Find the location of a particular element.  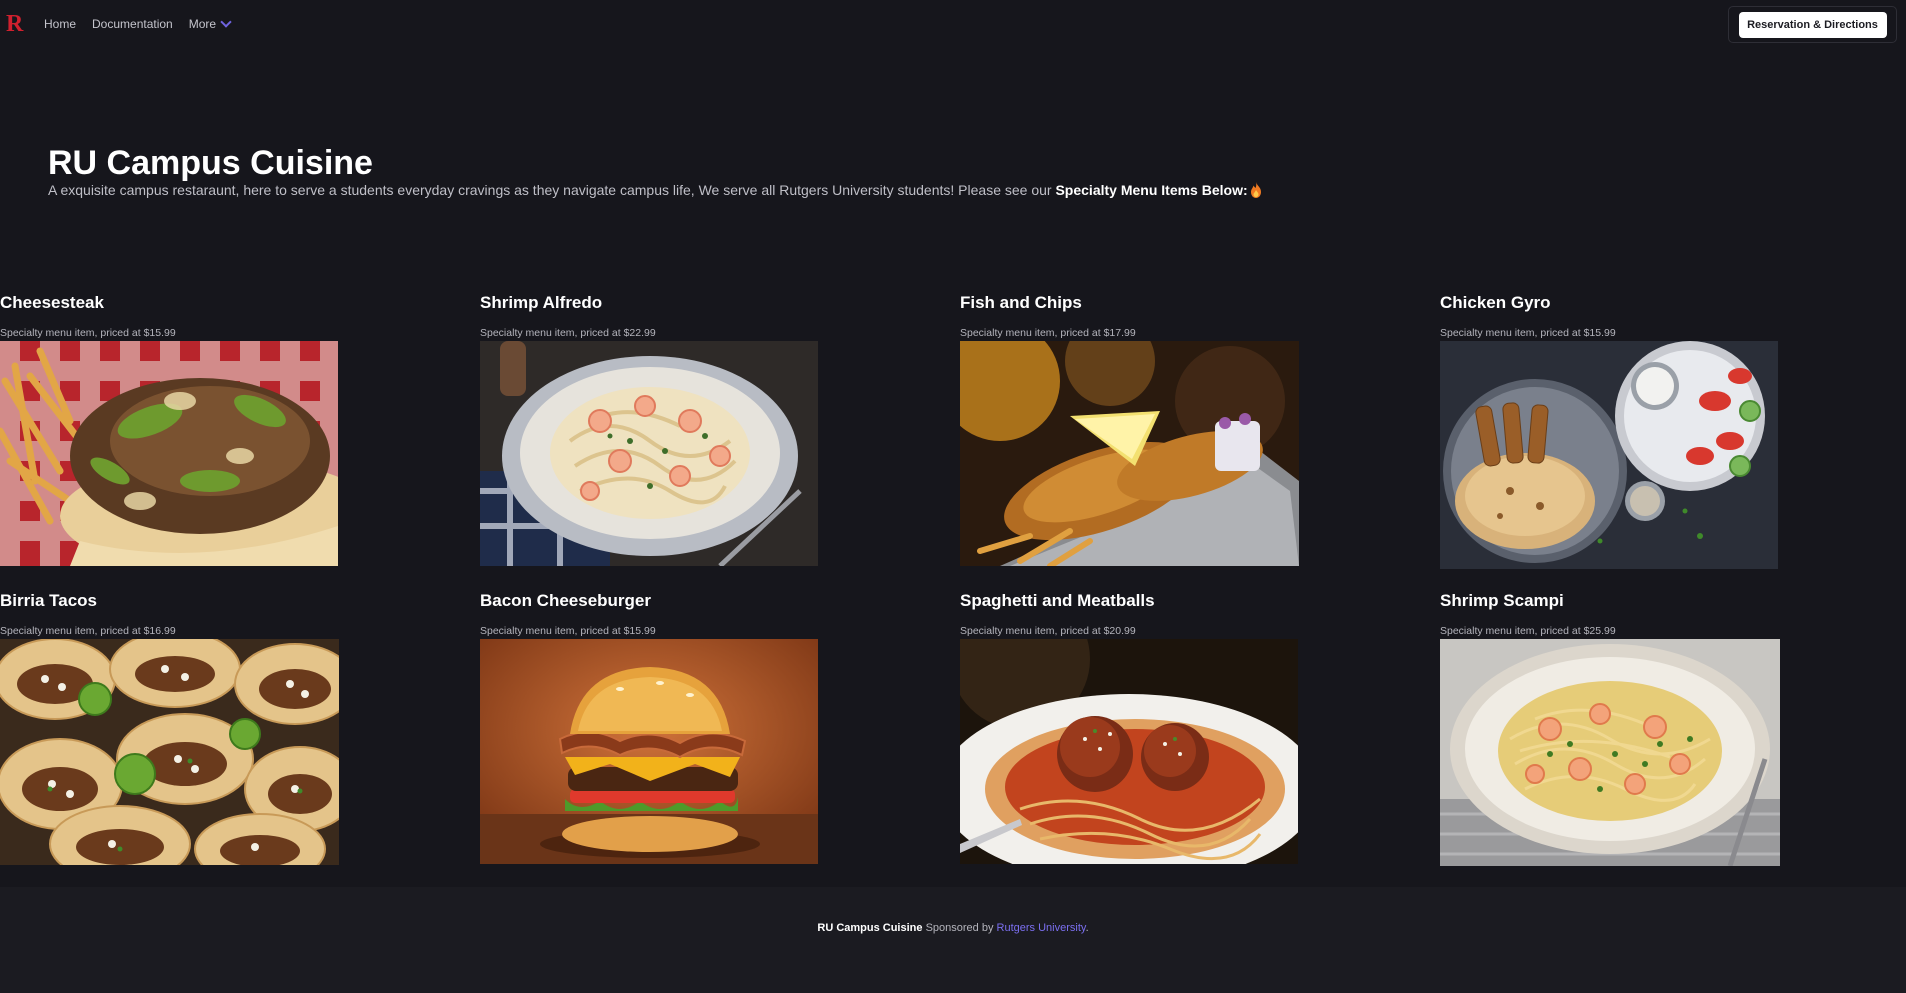

shrimp-alfredo-photo is located at coordinates (650, 453).